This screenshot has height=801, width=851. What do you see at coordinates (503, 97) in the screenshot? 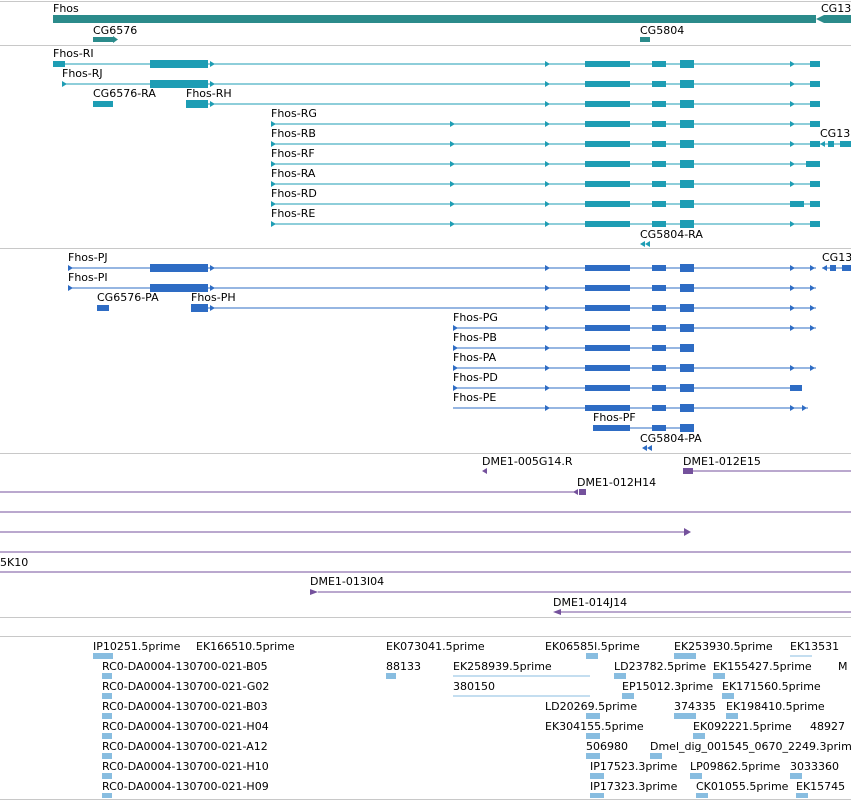
I see `transcript-fhos-rh: Fhos-RH` at bounding box center [503, 97].